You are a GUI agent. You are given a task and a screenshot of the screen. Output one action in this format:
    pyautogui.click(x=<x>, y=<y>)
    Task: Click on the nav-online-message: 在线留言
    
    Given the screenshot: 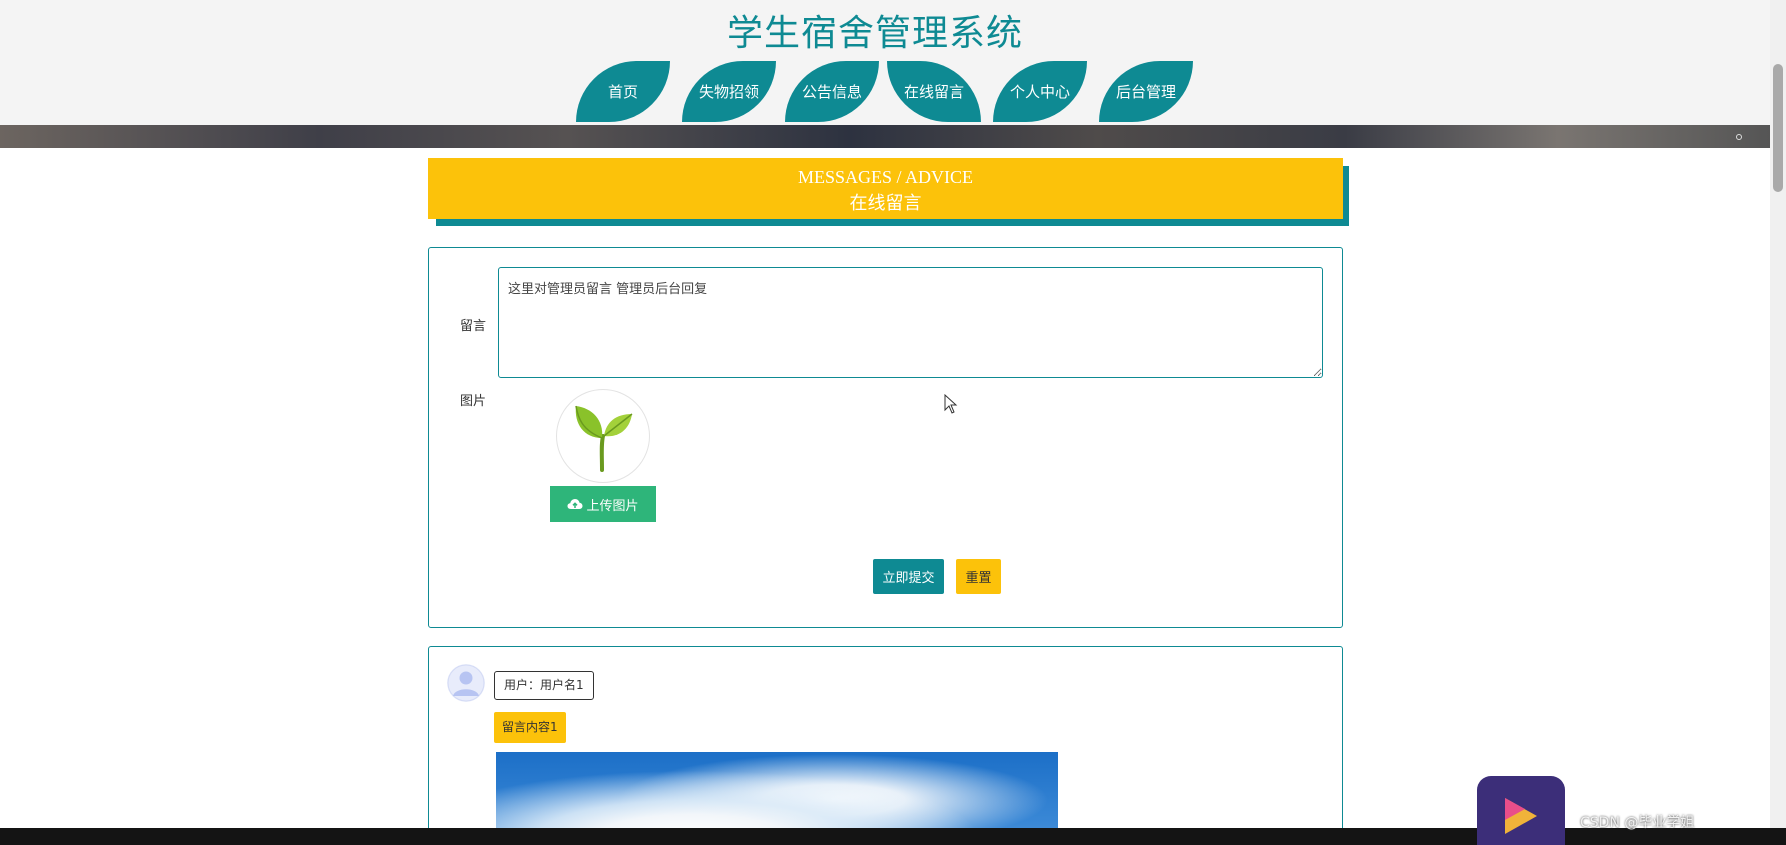 What is the action you would take?
    pyautogui.click(x=934, y=91)
    